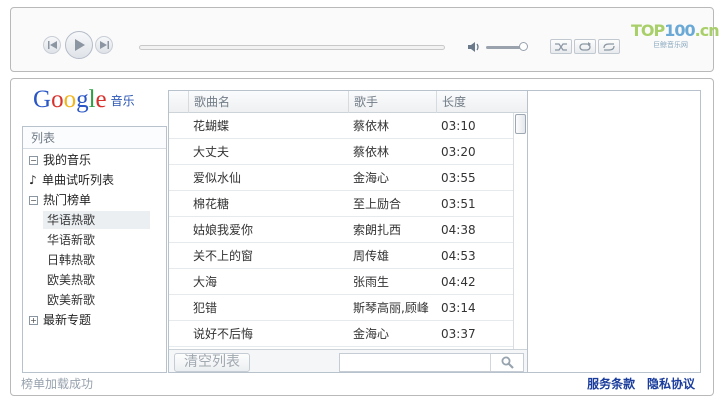  Describe the element at coordinates (341, 308) in the screenshot. I see `song-row: 犯错 斯琴高丽,顾峰 03:14` at that location.